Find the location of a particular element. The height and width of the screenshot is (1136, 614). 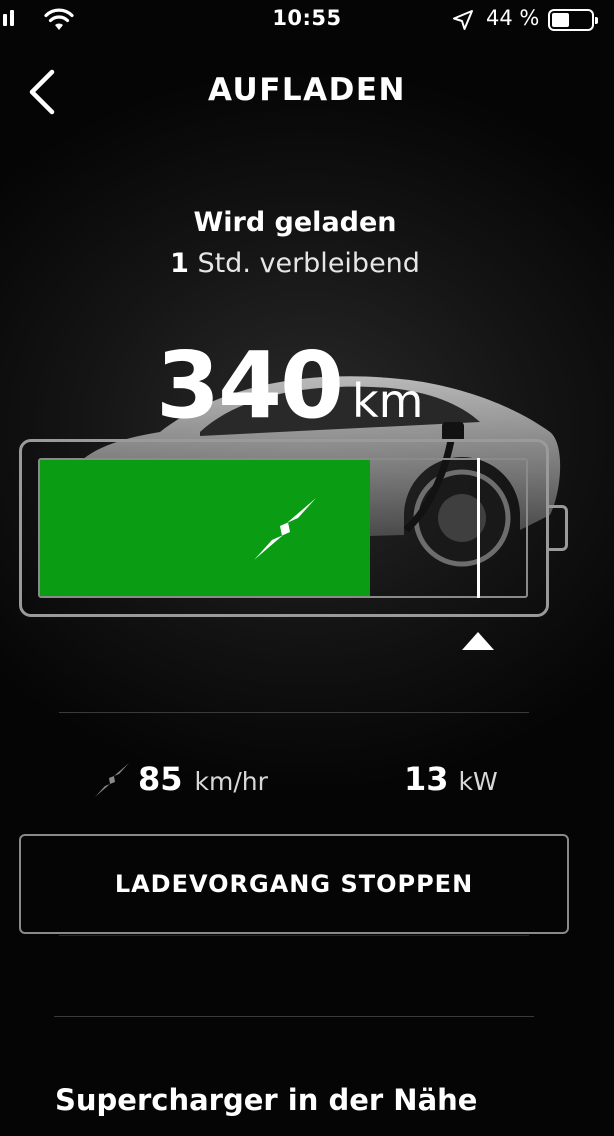

battery-terminal is located at coordinates (557, 528).